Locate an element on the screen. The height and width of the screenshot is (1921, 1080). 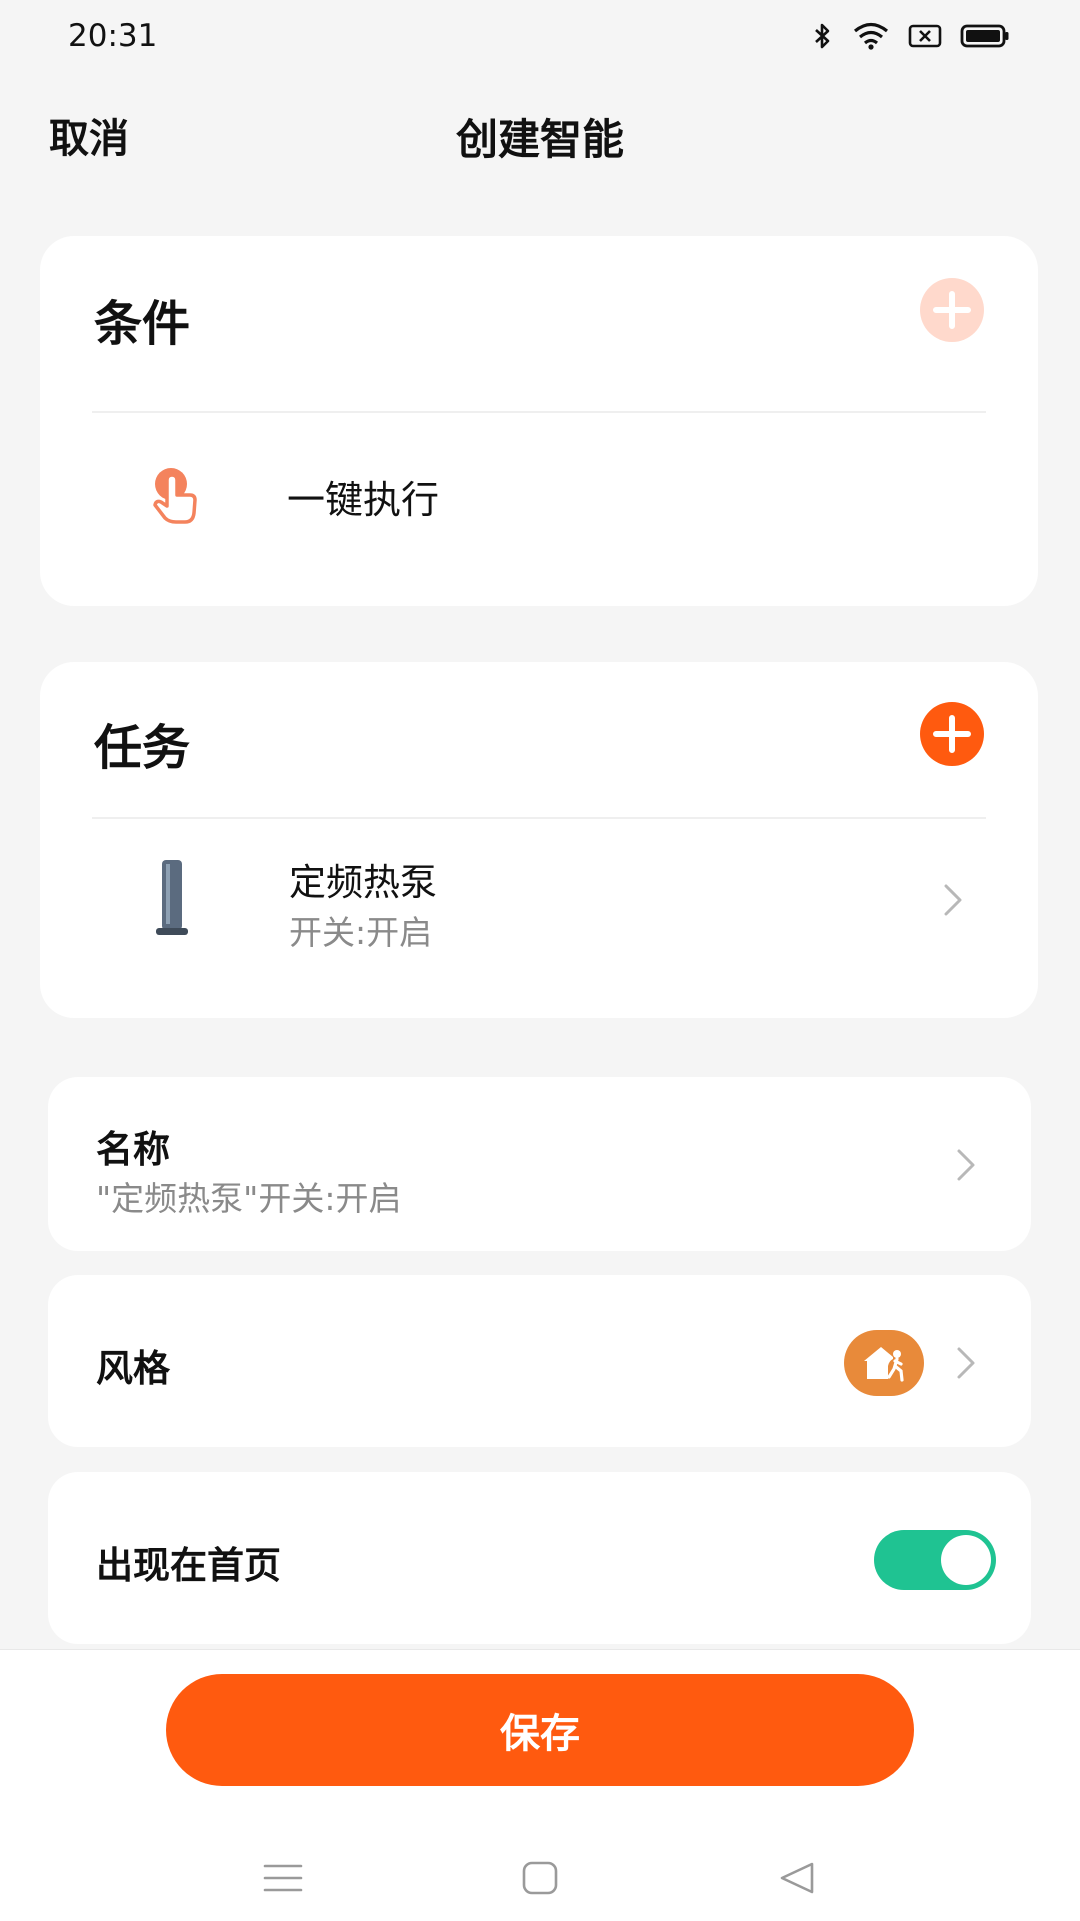
bluetooth-icon is located at coordinates (822, 36).